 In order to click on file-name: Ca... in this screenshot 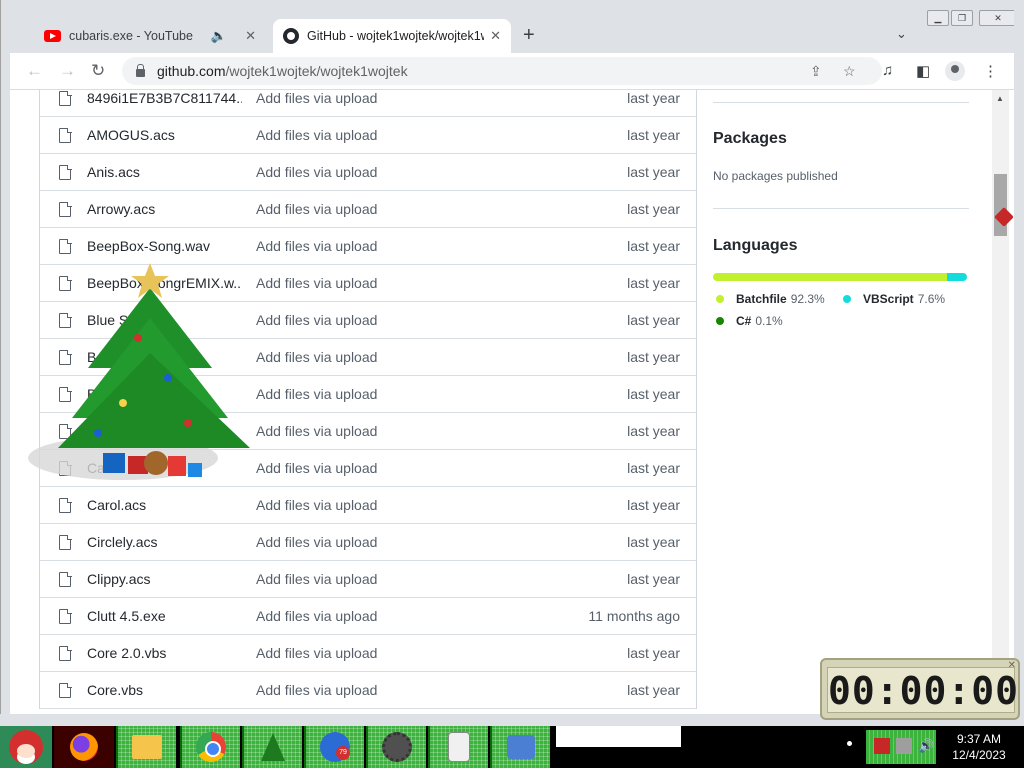, I will do `click(164, 468)`.